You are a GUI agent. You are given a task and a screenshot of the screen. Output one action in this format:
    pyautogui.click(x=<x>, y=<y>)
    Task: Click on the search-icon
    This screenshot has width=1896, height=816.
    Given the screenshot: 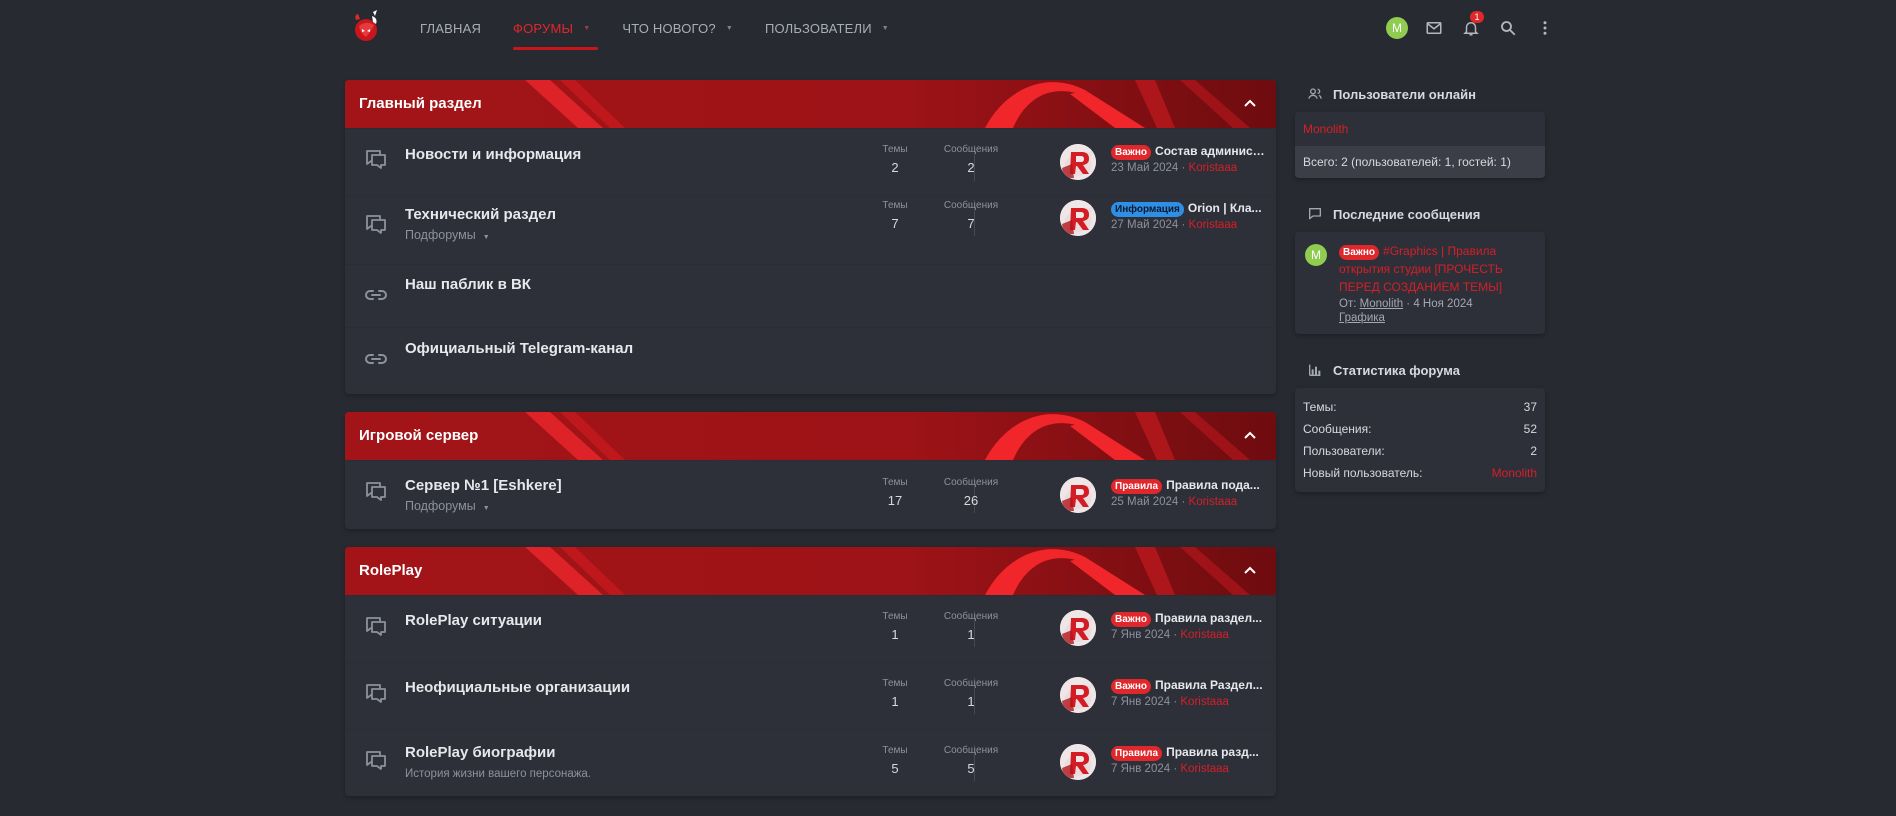 What is the action you would take?
    pyautogui.click(x=1508, y=28)
    